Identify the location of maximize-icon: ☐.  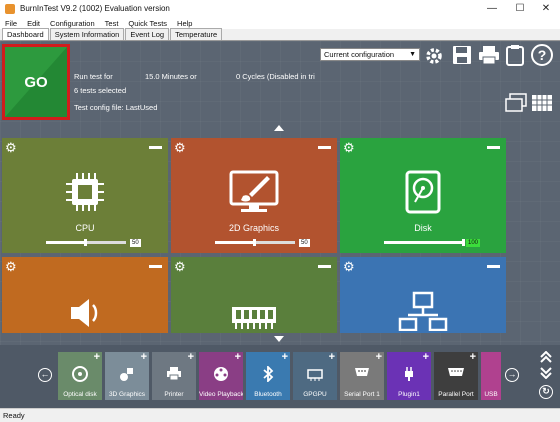
(520, 8).